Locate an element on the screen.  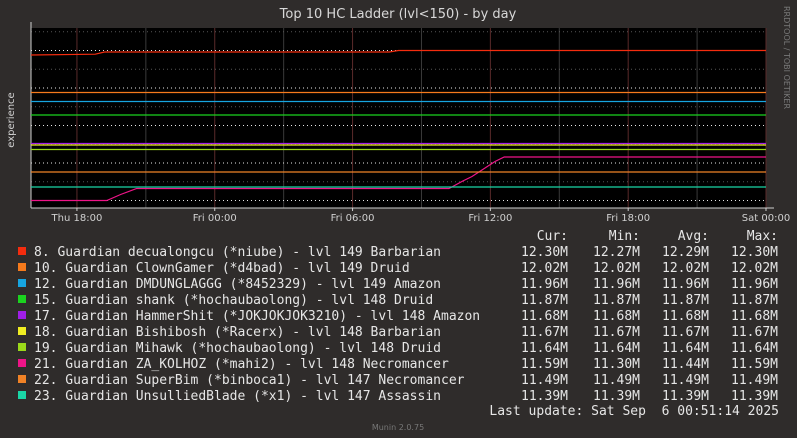
x-tick-label: Thu 18:00 is located at coordinates (77, 218).